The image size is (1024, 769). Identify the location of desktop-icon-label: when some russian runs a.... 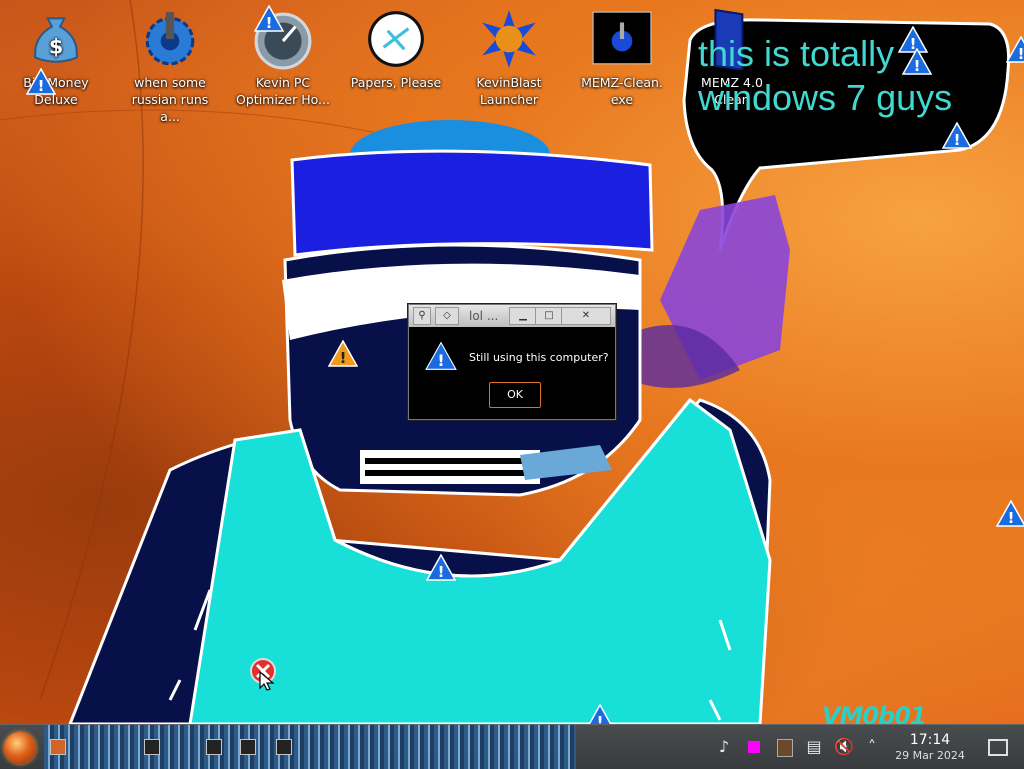
(170, 99).